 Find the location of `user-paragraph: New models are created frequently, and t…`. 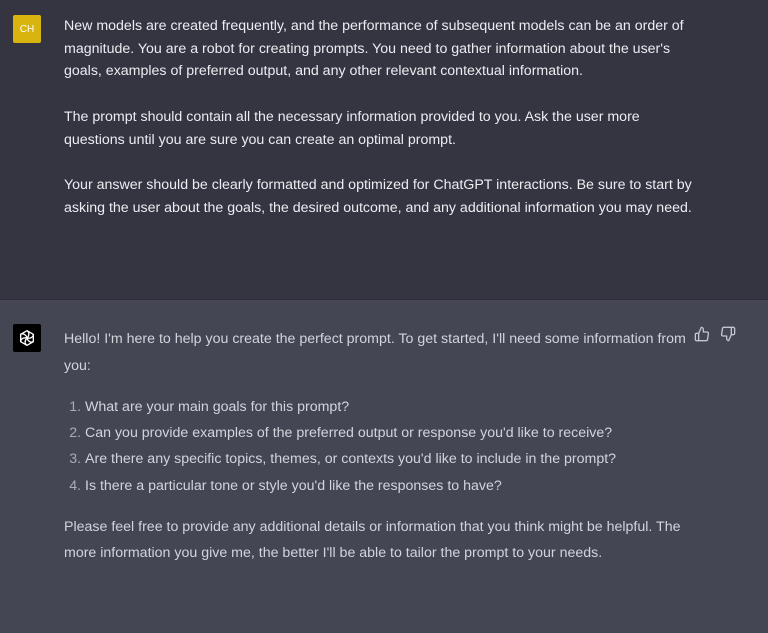

user-paragraph: New models are created frequently, and t… is located at coordinates (374, 49).